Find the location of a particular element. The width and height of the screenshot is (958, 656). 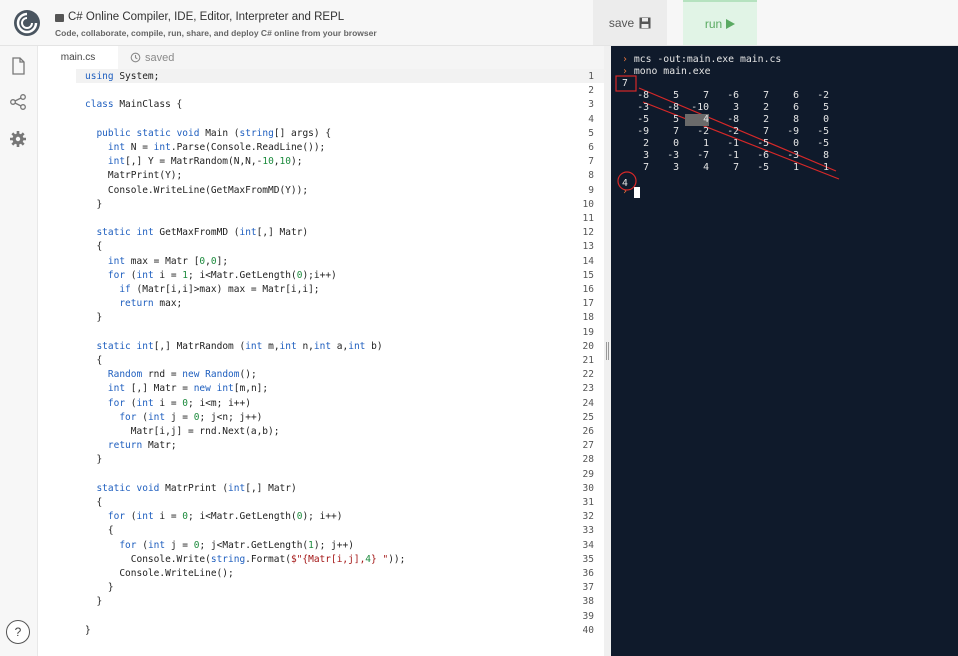

line-number: 6 is located at coordinates (591, 147).